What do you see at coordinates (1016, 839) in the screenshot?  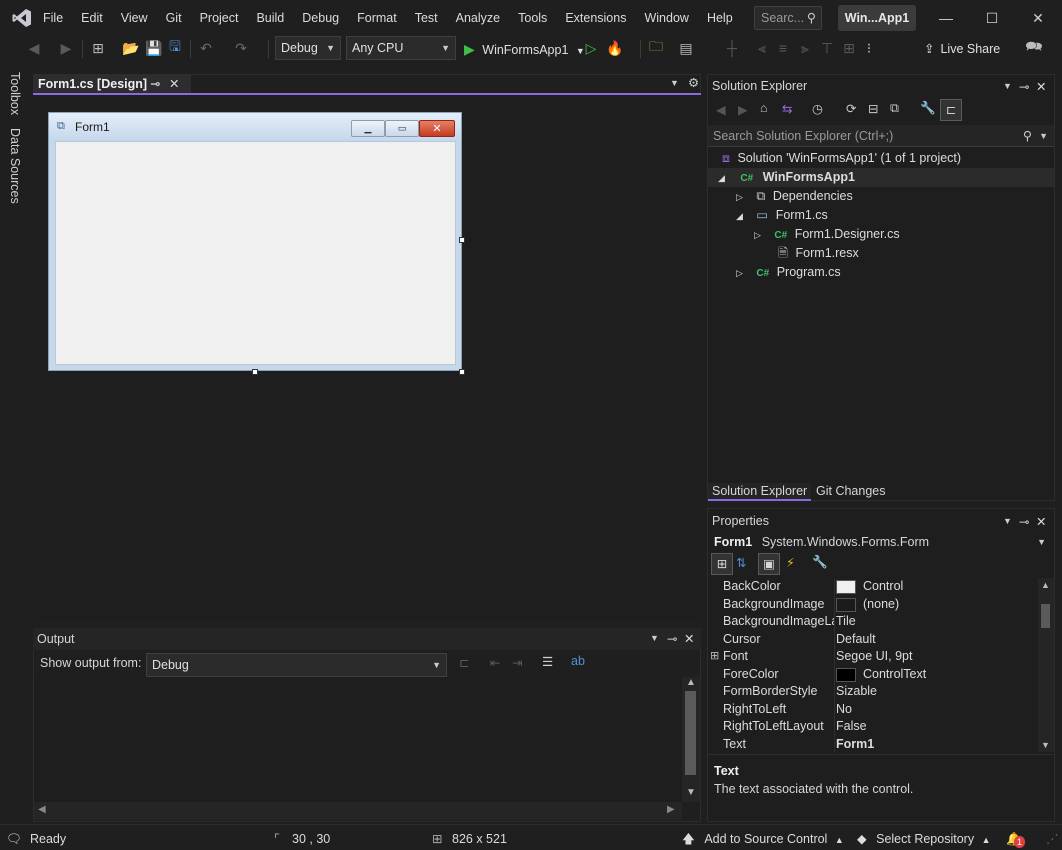 I see `notifications-button: 🔔 1` at bounding box center [1016, 839].